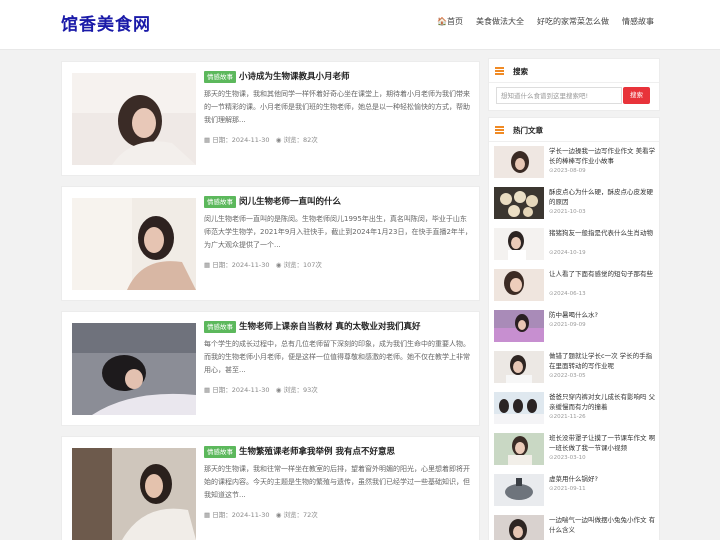  I want to click on post-meta: ▦ 日期：2024-11-30 ◉ 浏览：93次, so click(261, 389).